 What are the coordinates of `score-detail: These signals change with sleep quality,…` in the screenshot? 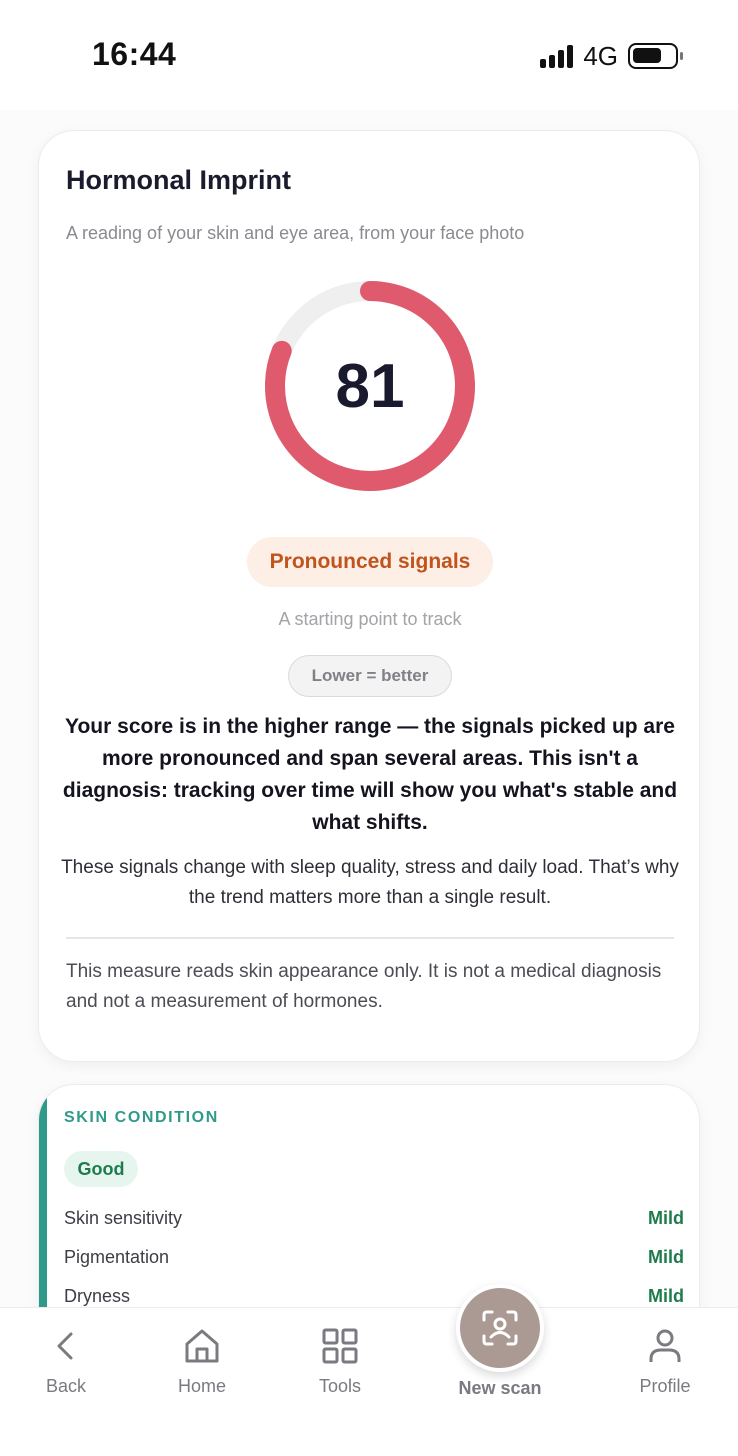 It's located at (370, 882).